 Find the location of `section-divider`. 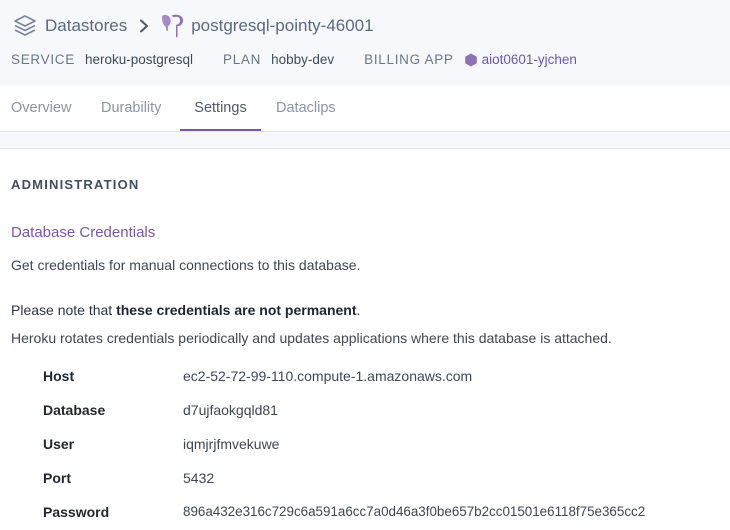

section-divider is located at coordinates (365, 140).